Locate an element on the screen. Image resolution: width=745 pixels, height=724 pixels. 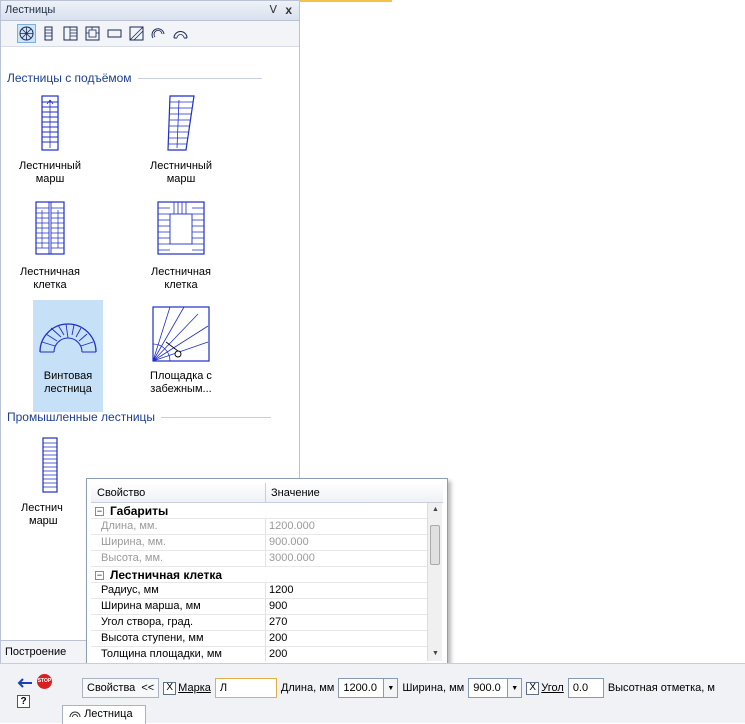
grid-row: Высота, мм. 3000.000 is located at coordinates (259, 559).